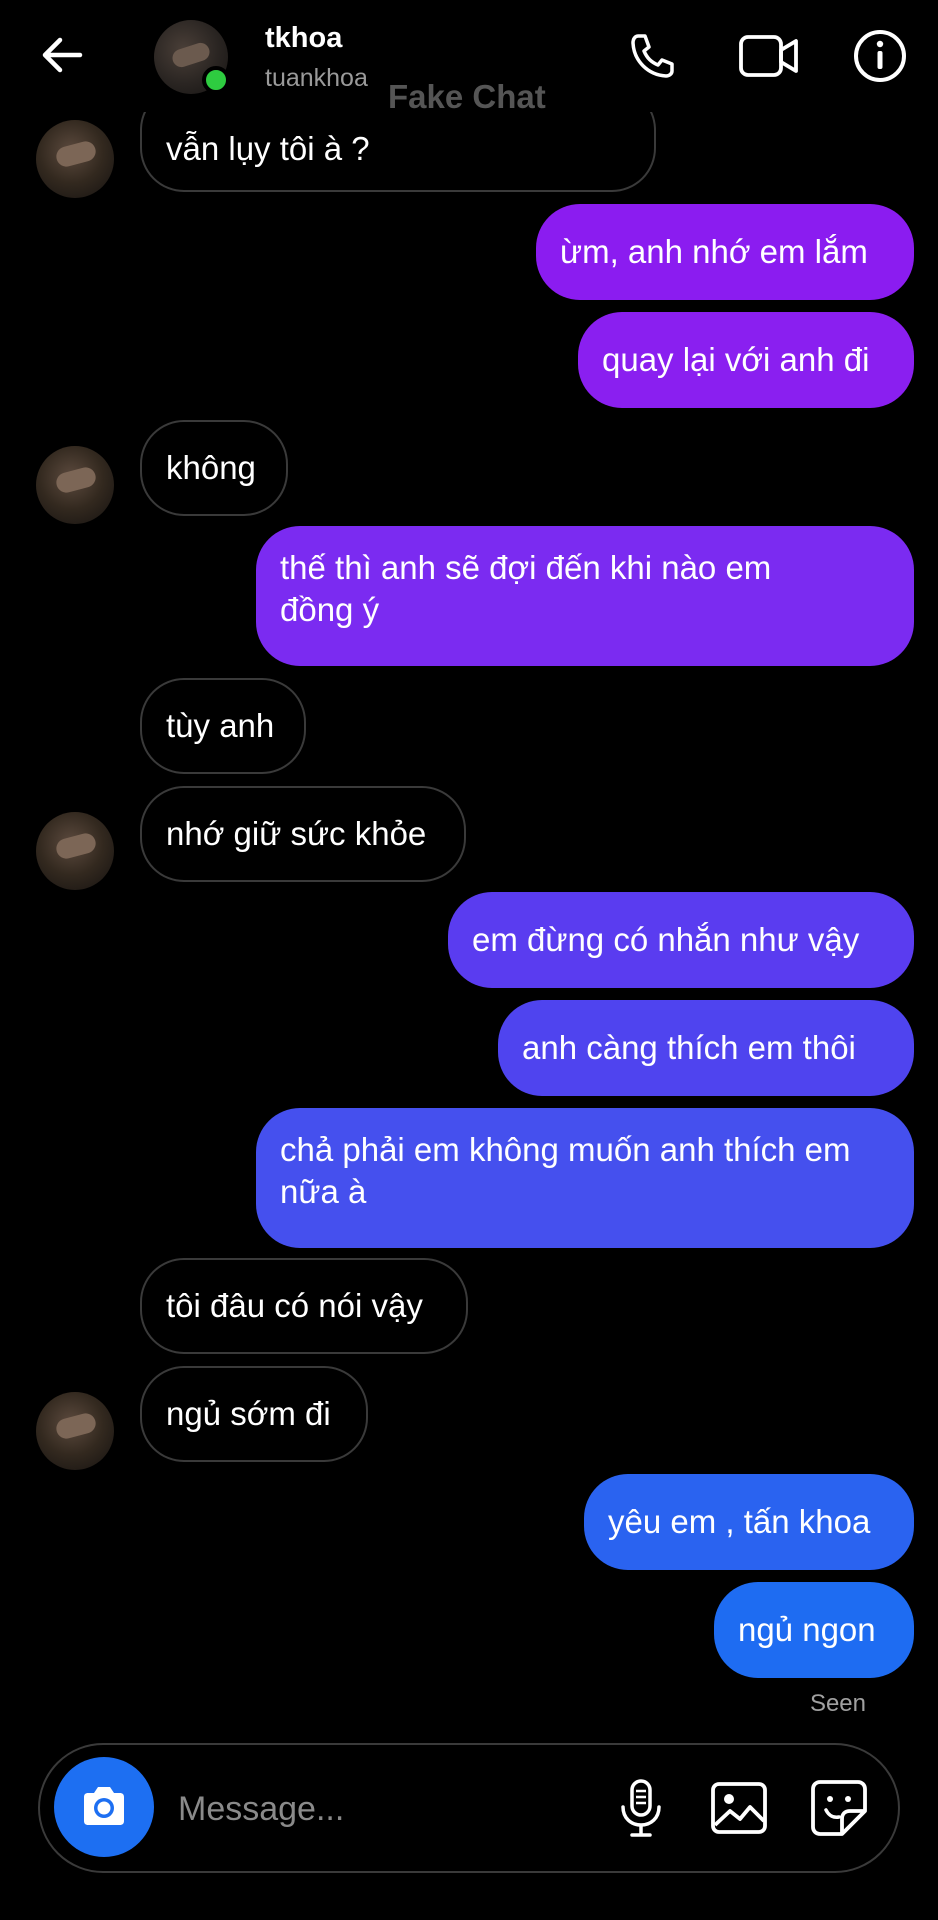 Image resolution: width=938 pixels, height=1920 pixels. What do you see at coordinates (689, 1047) in the screenshot?
I see `message-text: anh càng thích em thôi` at bounding box center [689, 1047].